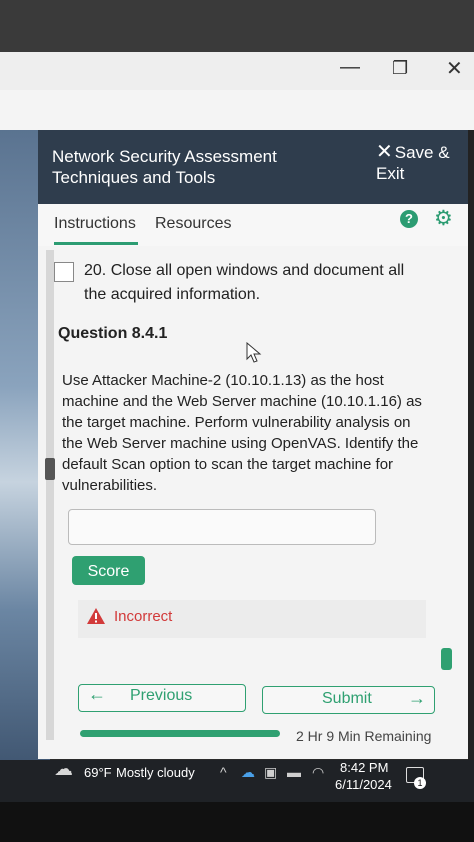 The image size is (474, 842). I want to click on submit-label: Submit, so click(347, 698).